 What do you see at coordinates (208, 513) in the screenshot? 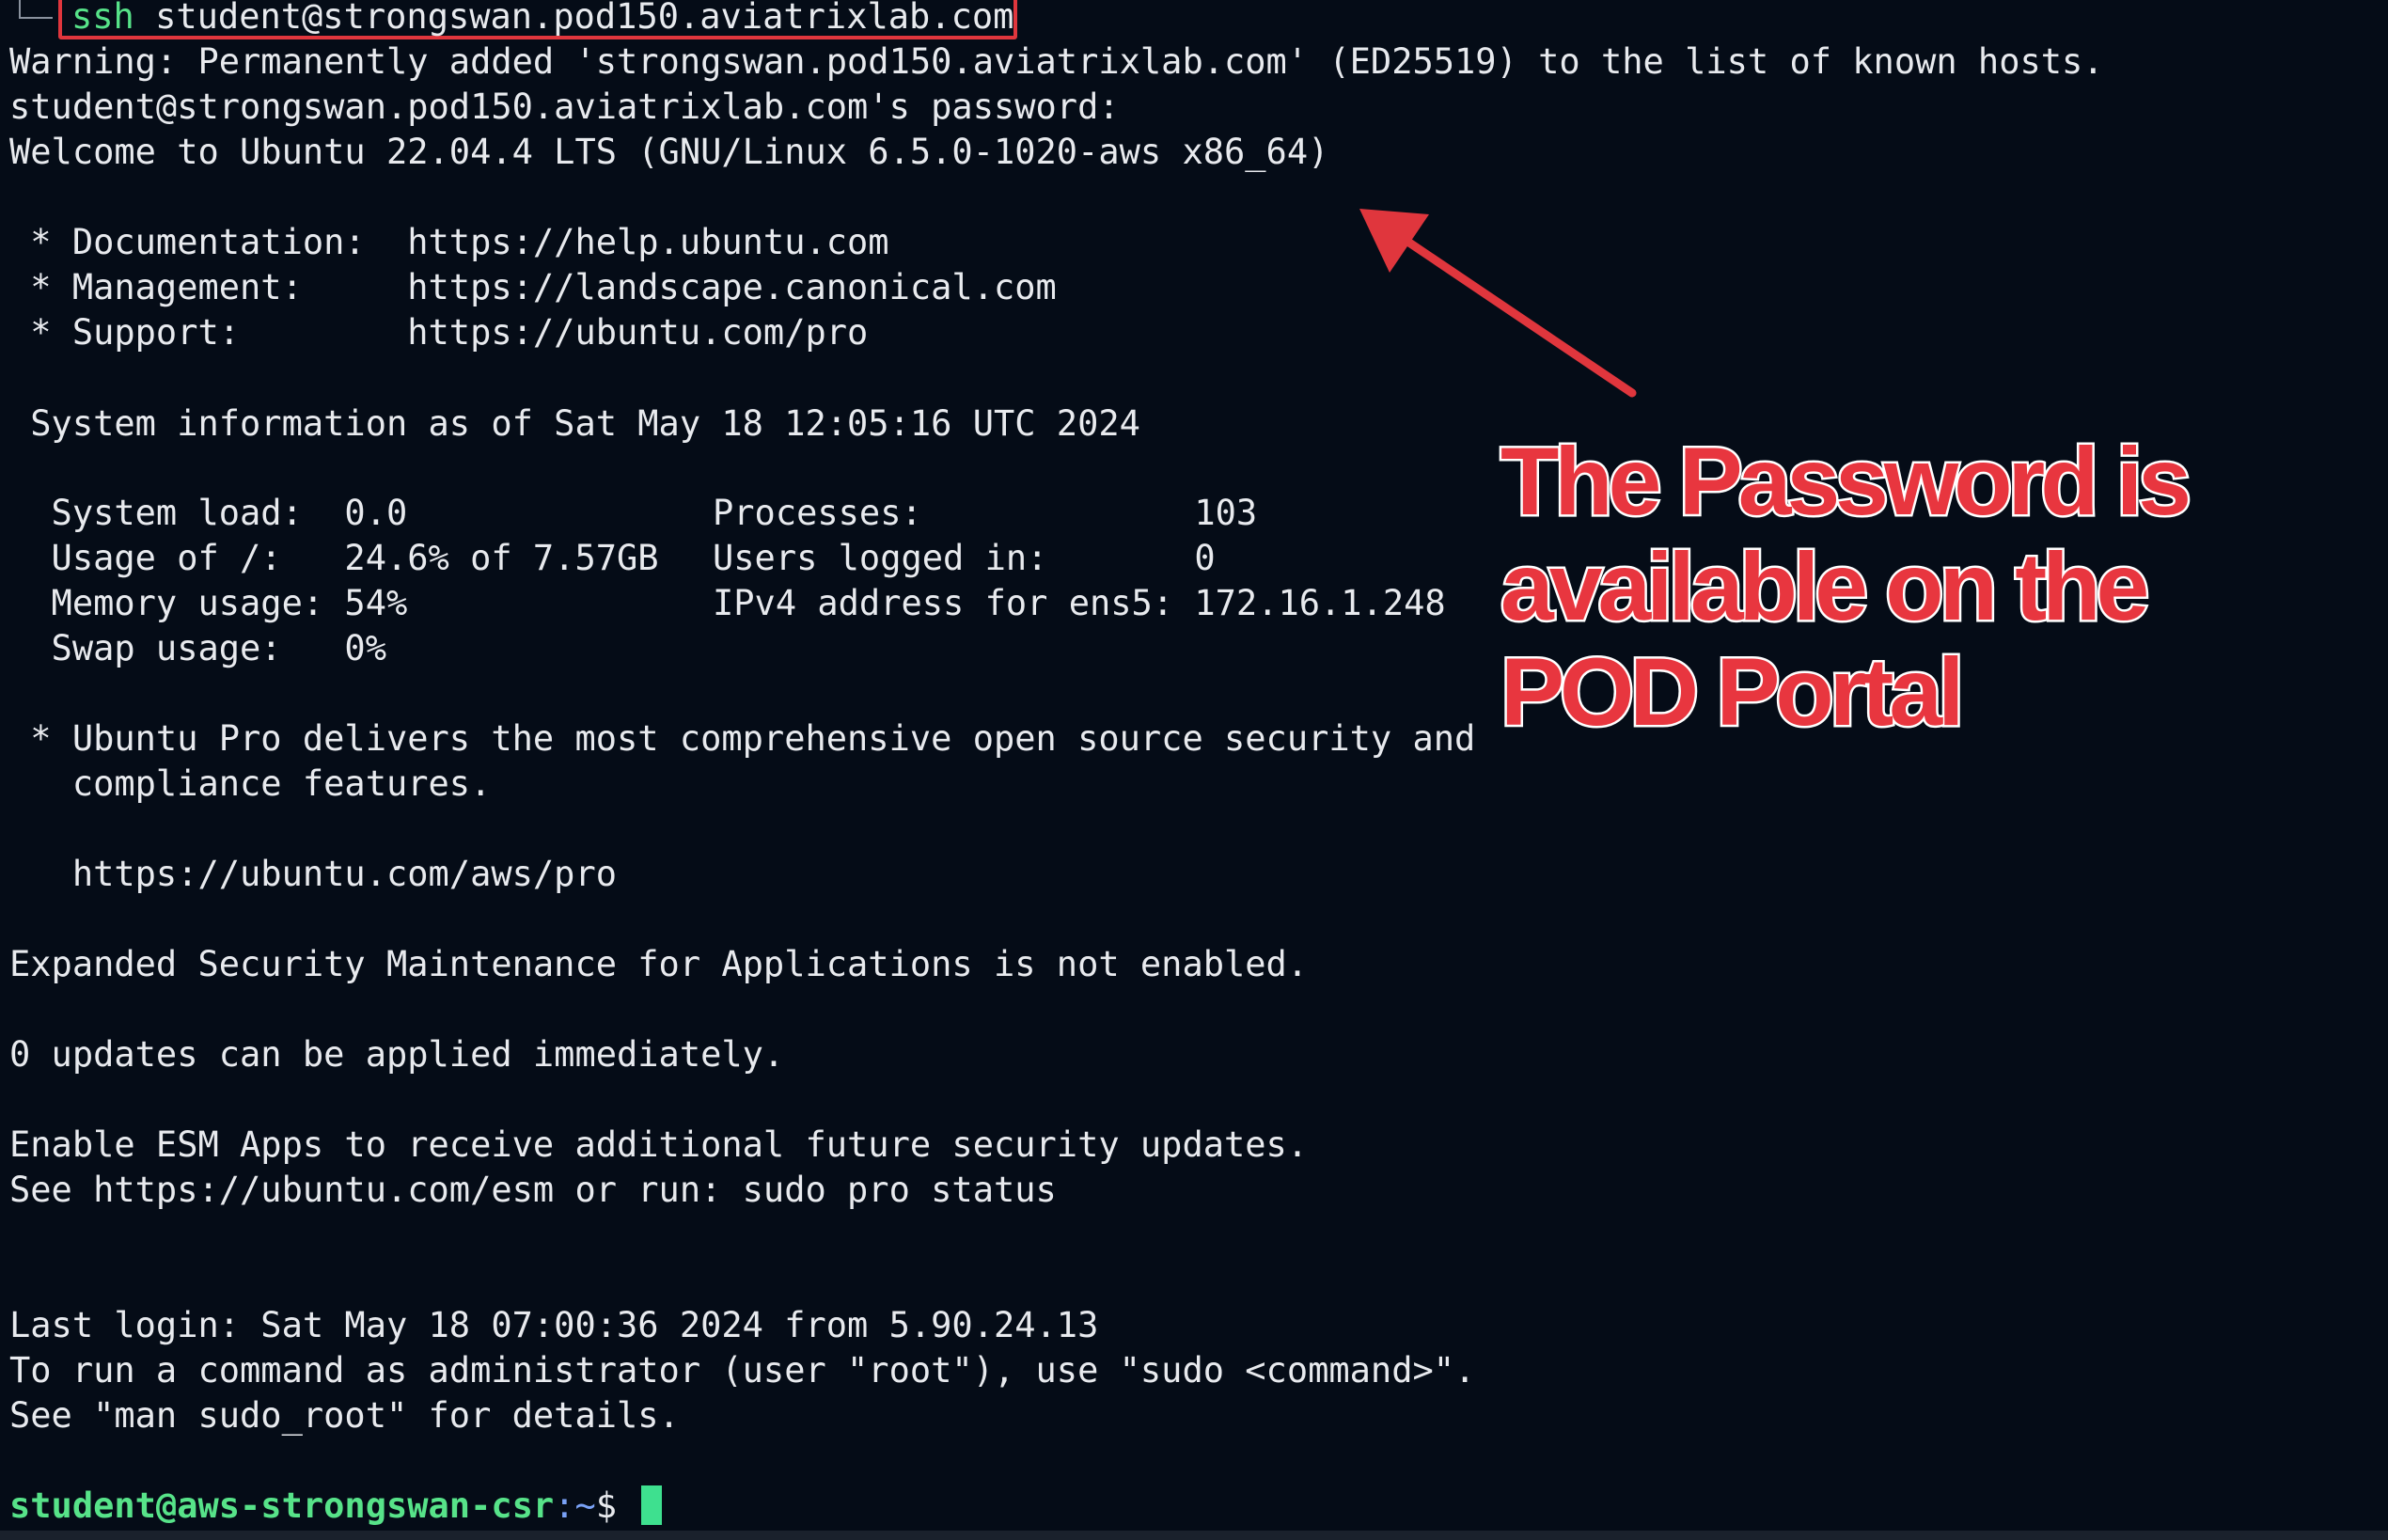
I see `system-load: System load: 0.0` at bounding box center [208, 513].